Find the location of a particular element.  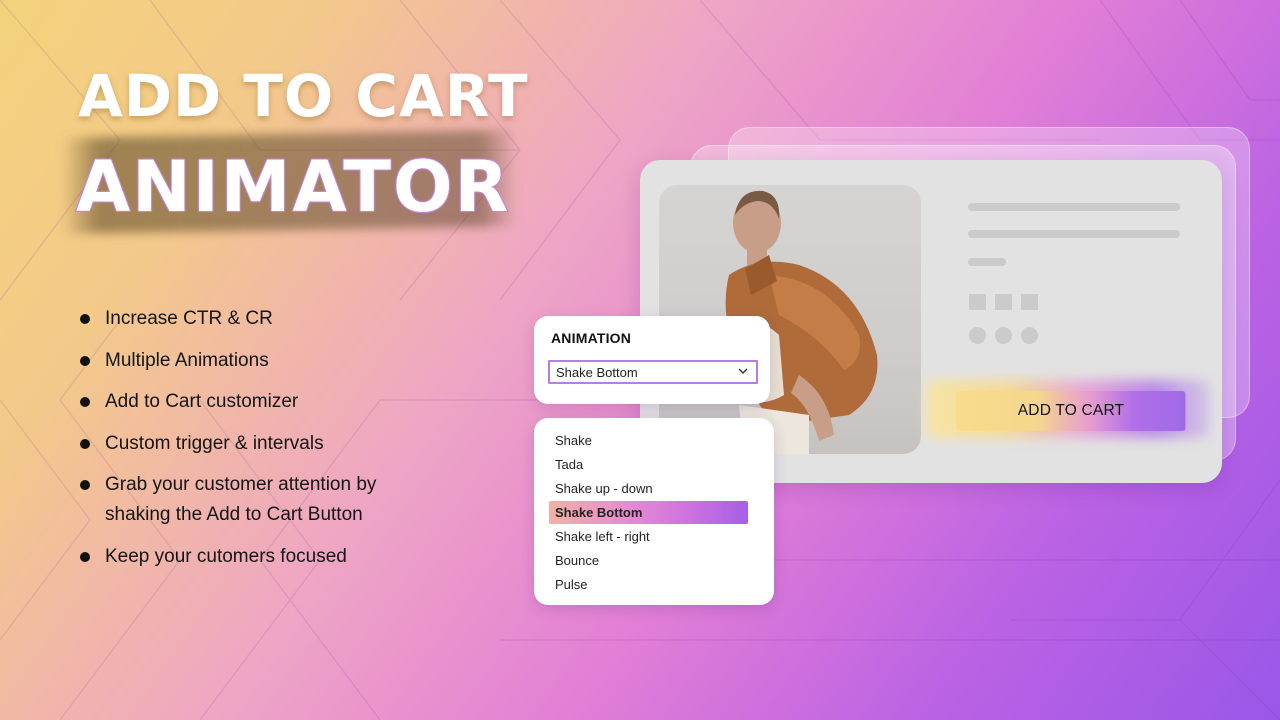

animation-select-value: Shake Bottom is located at coordinates (597, 372).